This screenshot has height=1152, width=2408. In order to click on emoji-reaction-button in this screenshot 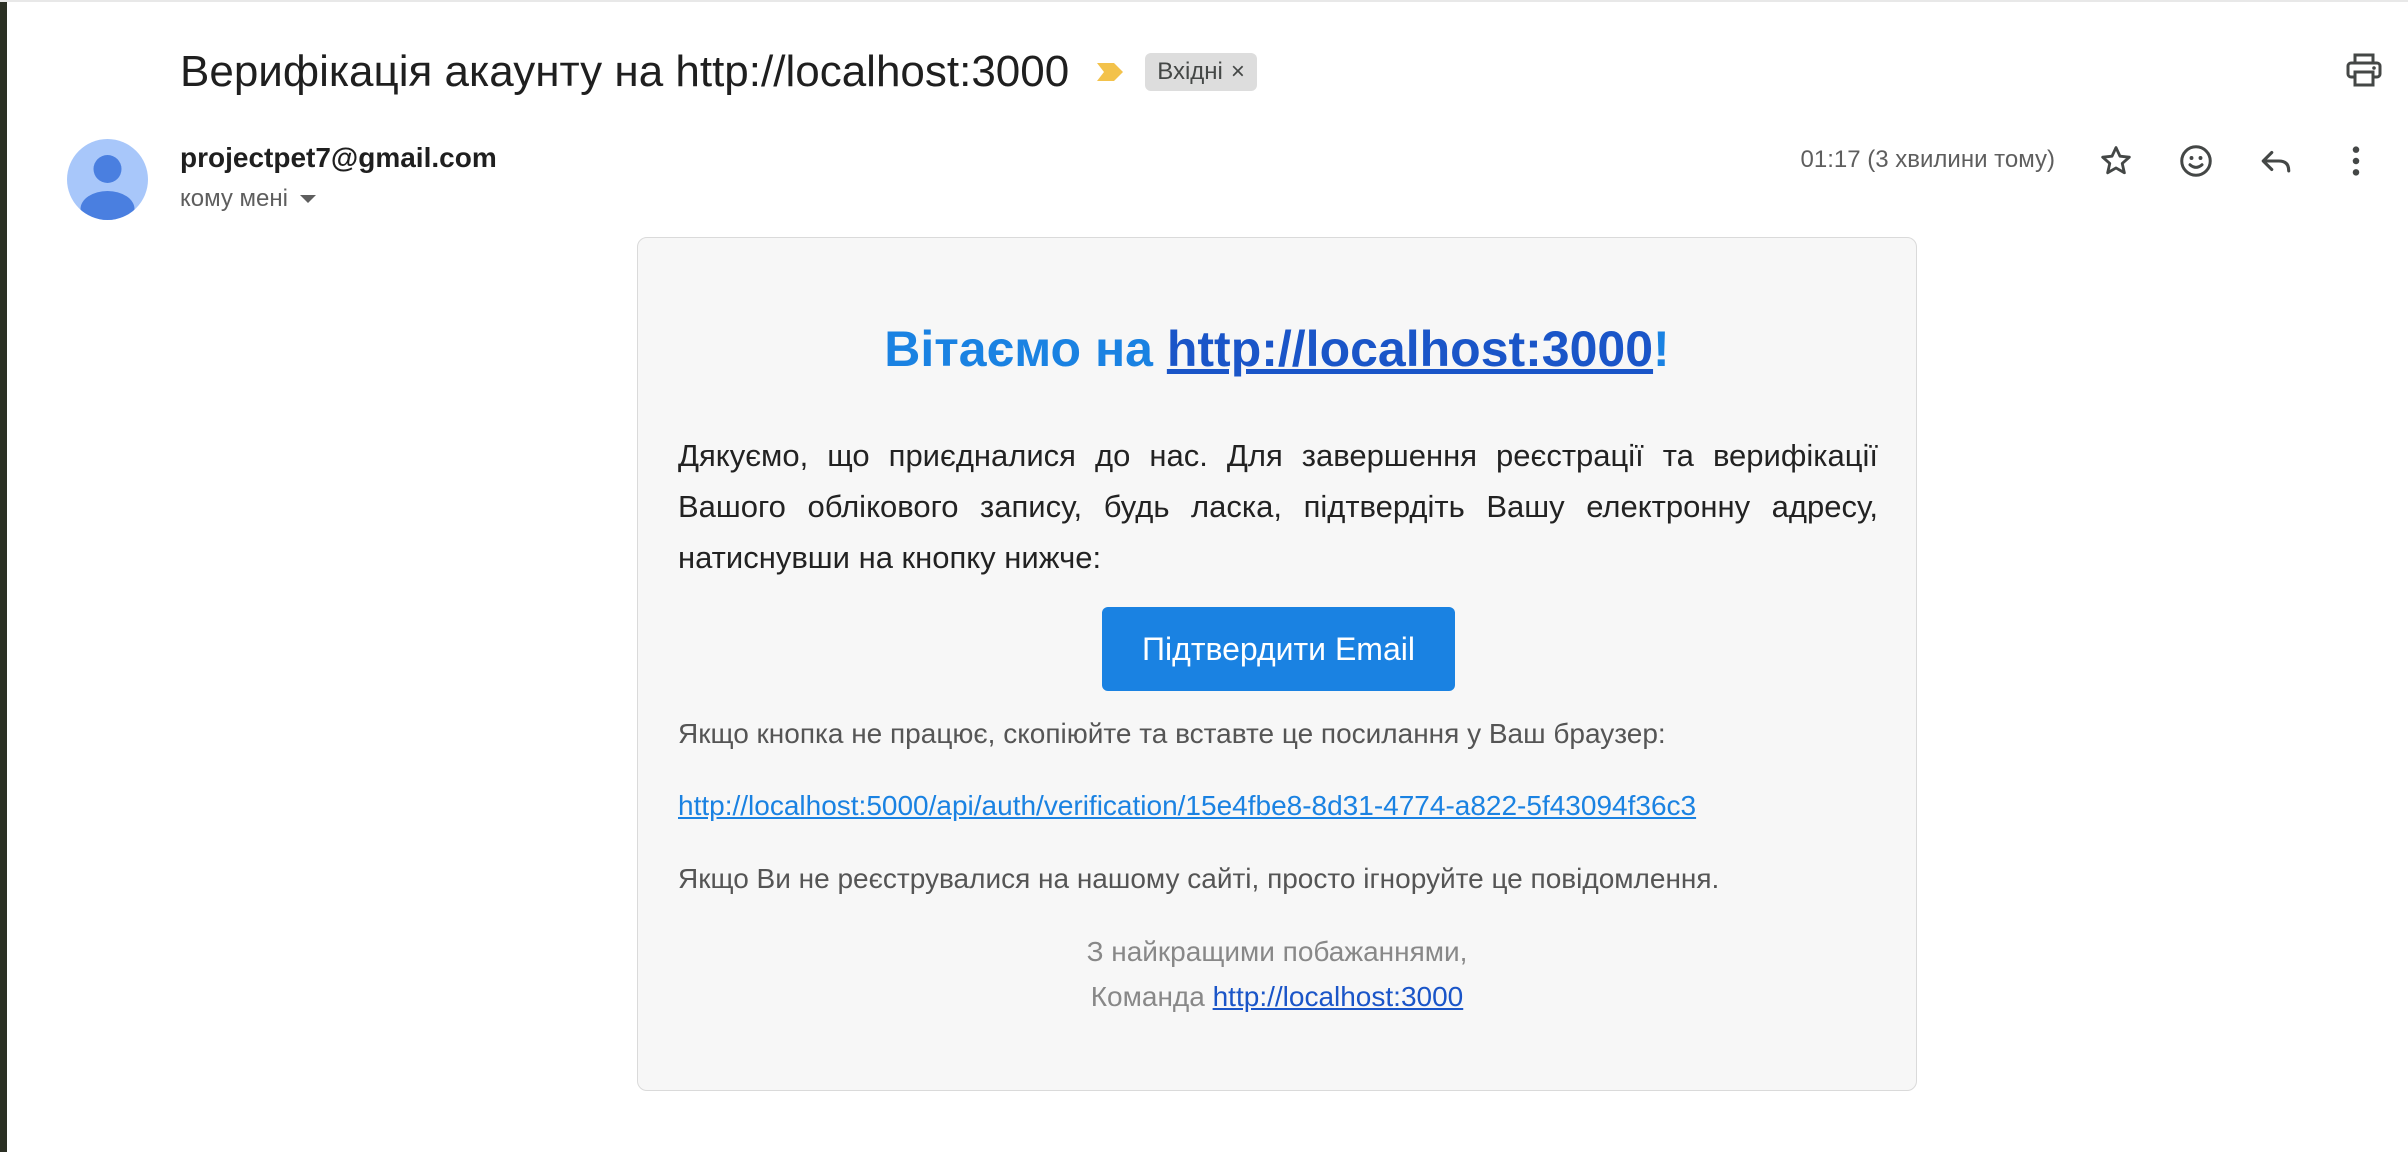, I will do `click(2196, 161)`.